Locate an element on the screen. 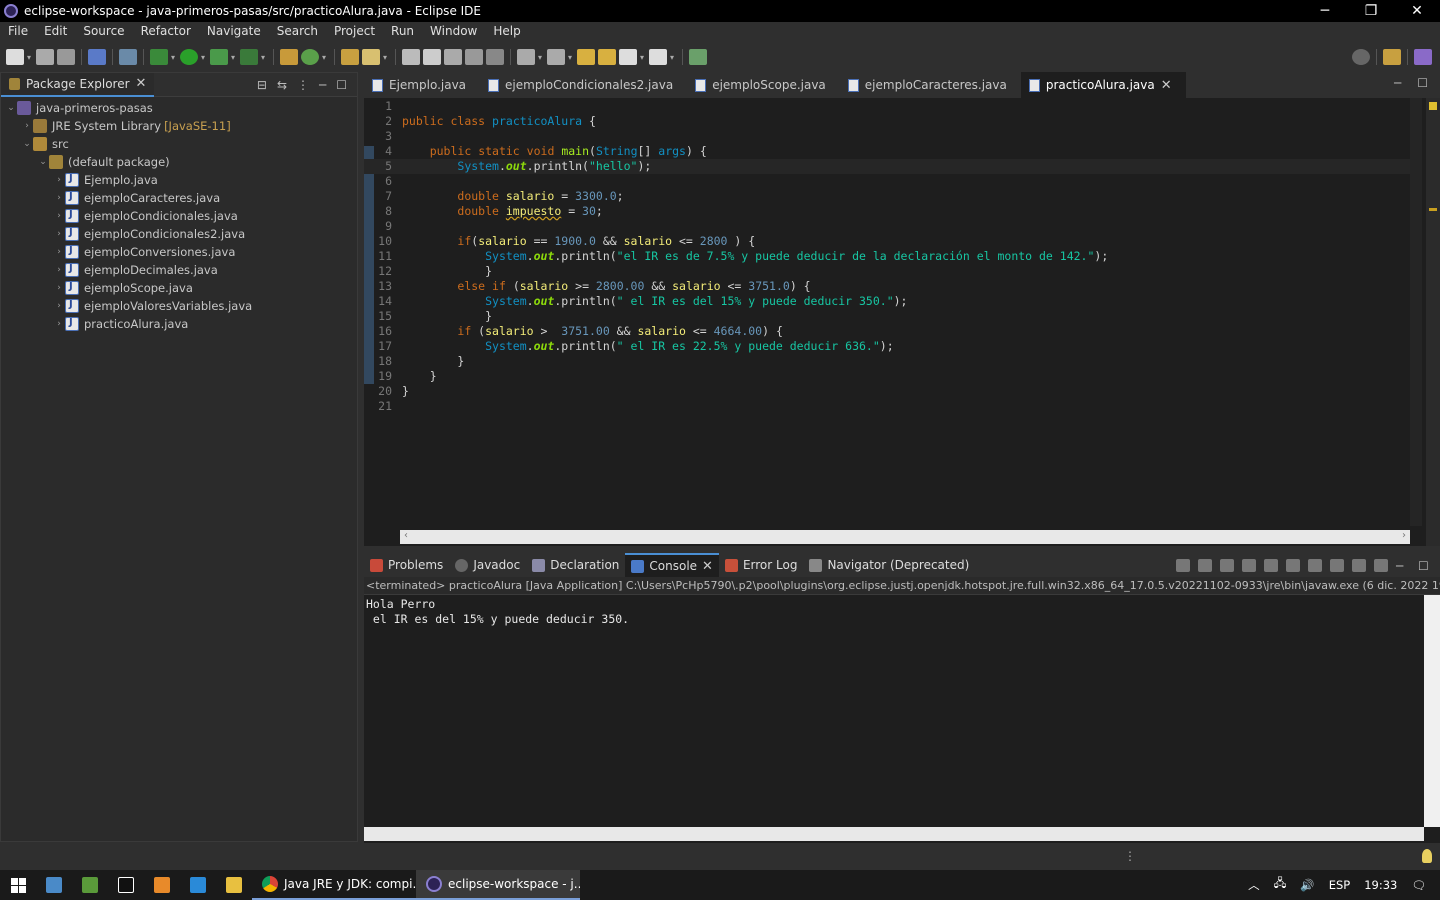 The image size is (1440, 900). link-with-editor-icon: ⇆ is located at coordinates (282, 85).